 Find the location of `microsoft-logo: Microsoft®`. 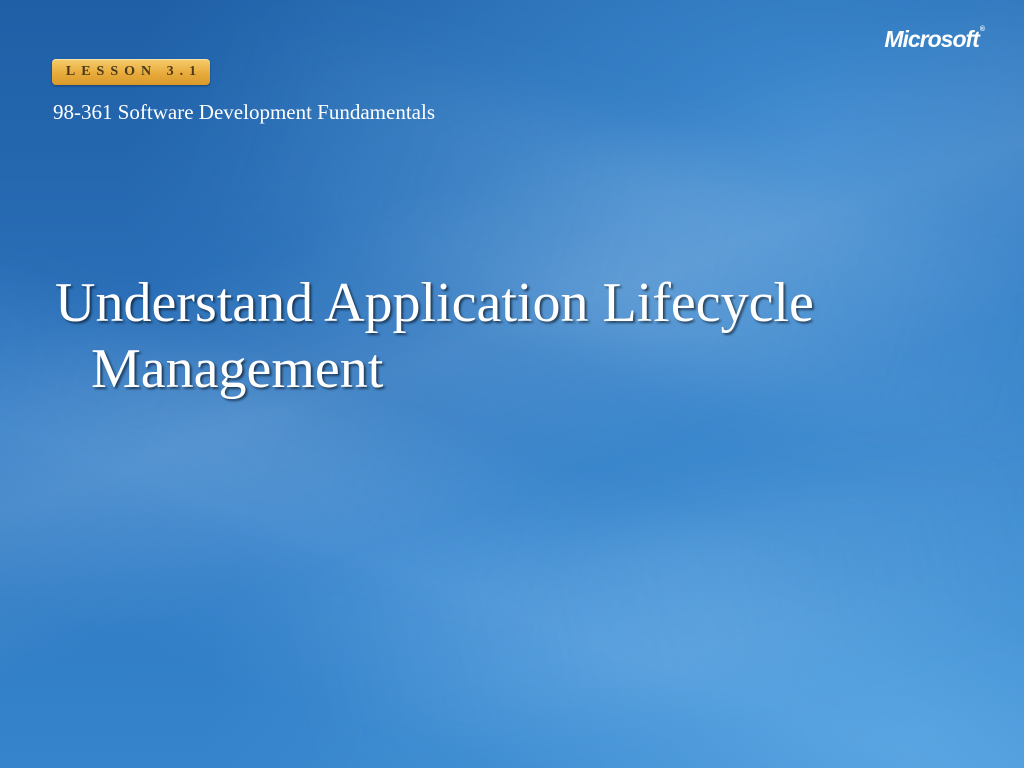

microsoft-logo: Microsoft® is located at coordinates (934, 39).